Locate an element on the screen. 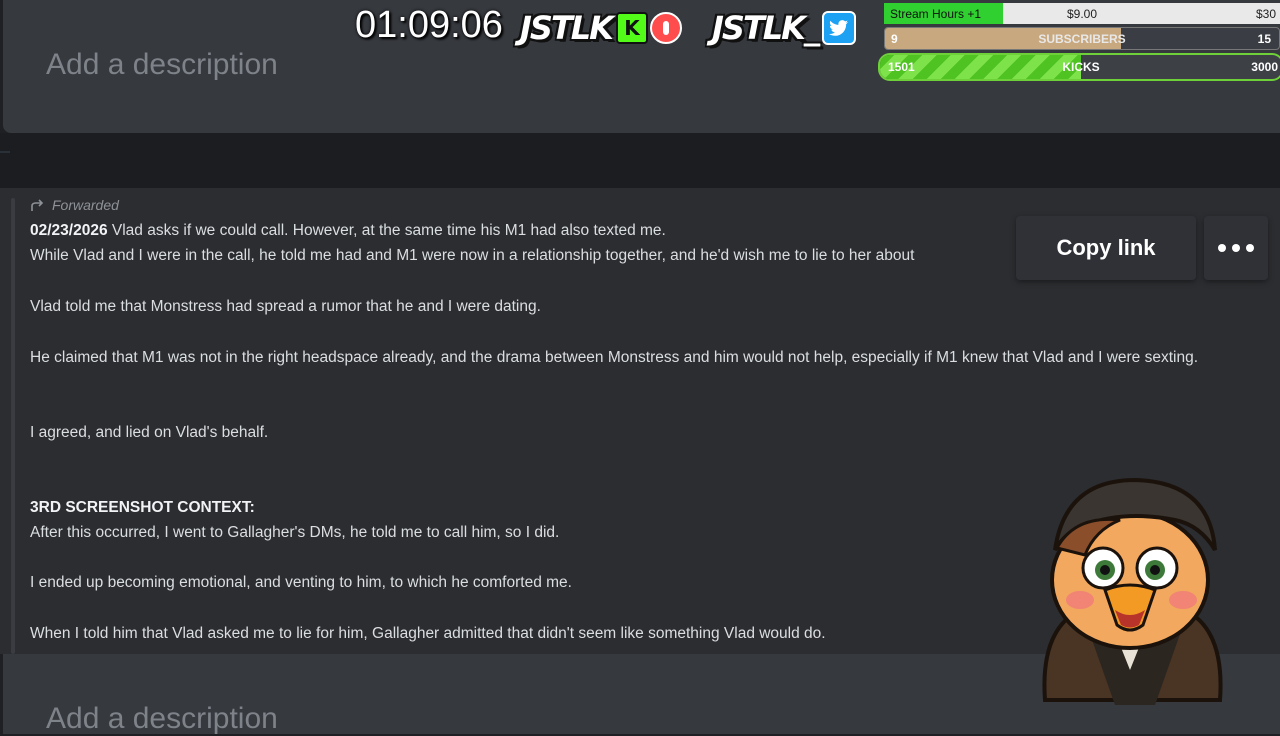 This screenshot has height=736, width=1280. stream-timer: 01:09:06 is located at coordinates (429, 25).